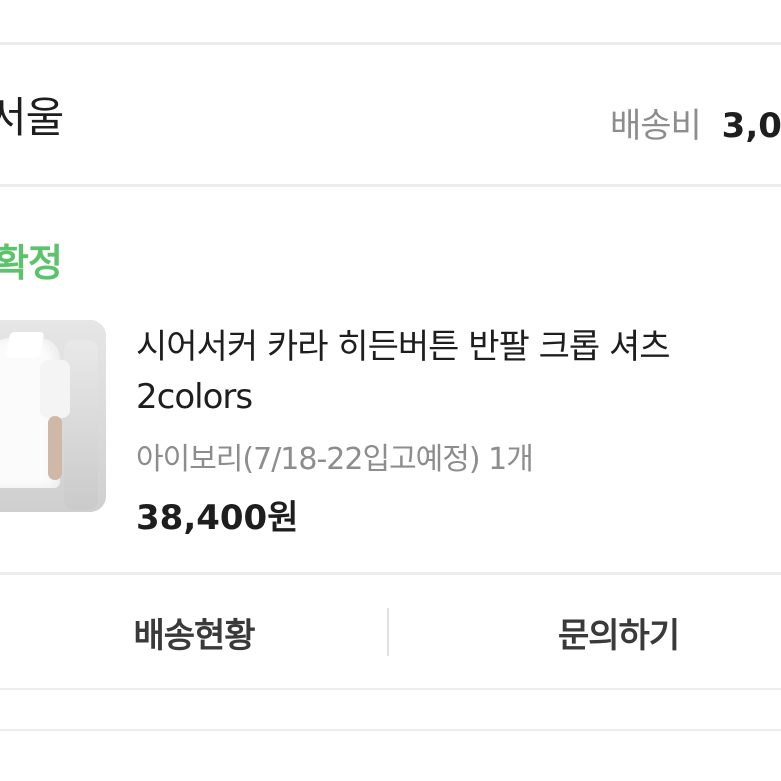  Describe the element at coordinates (335, 459) in the screenshot. I see `product-option: 아이보리(7/18-22입고예정) 1개` at that location.